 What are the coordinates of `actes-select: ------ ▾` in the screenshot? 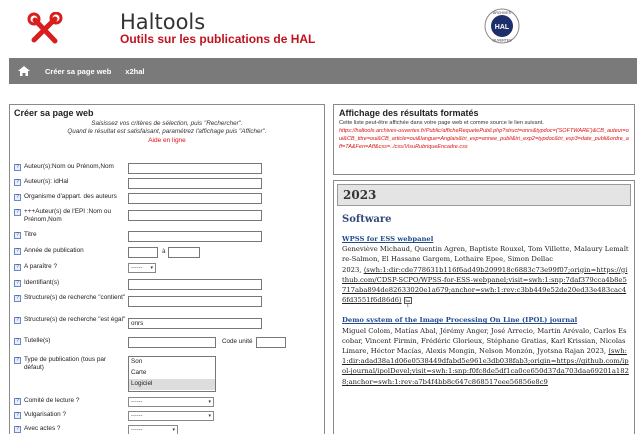 It's located at (153, 429).